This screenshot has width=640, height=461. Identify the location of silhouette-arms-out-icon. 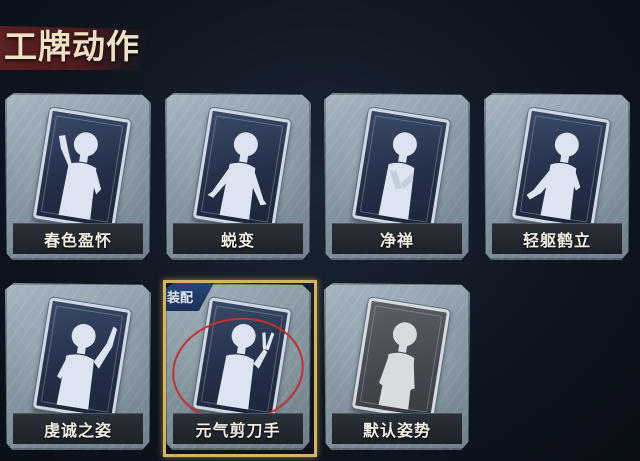
(237, 176).